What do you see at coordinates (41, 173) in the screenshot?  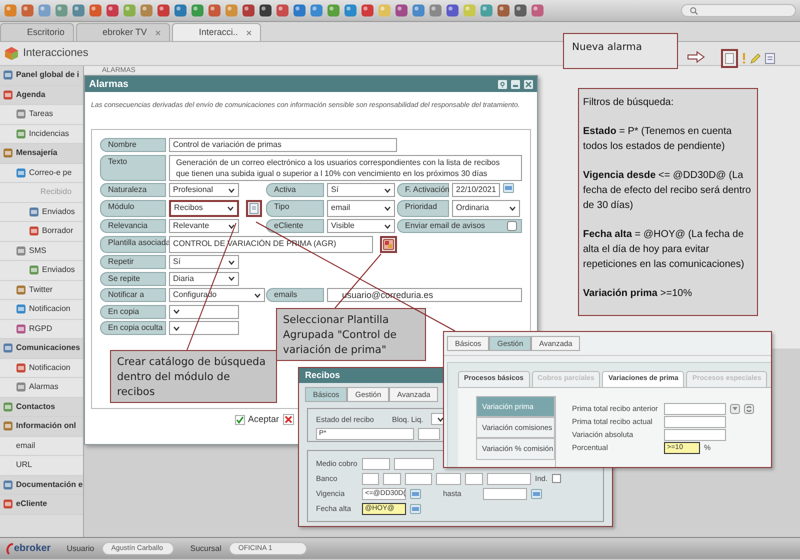 I see `sidebar-item: Correo-e pe` at bounding box center [41, 173].